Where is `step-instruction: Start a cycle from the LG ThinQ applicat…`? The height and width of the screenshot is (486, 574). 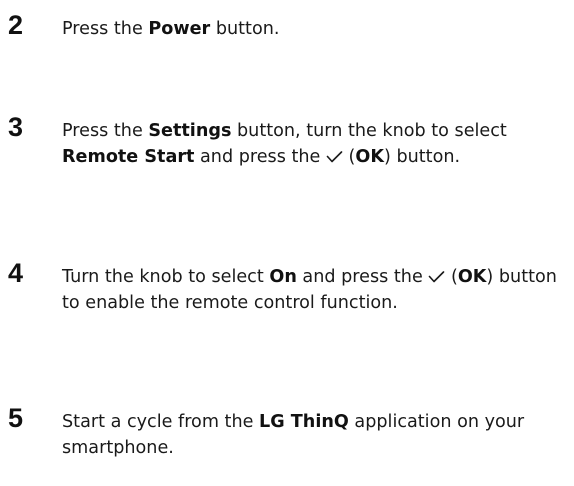
step-instruction: Start a cycle from the LG ThinQ applicat… is located at coordinates (314, 435).